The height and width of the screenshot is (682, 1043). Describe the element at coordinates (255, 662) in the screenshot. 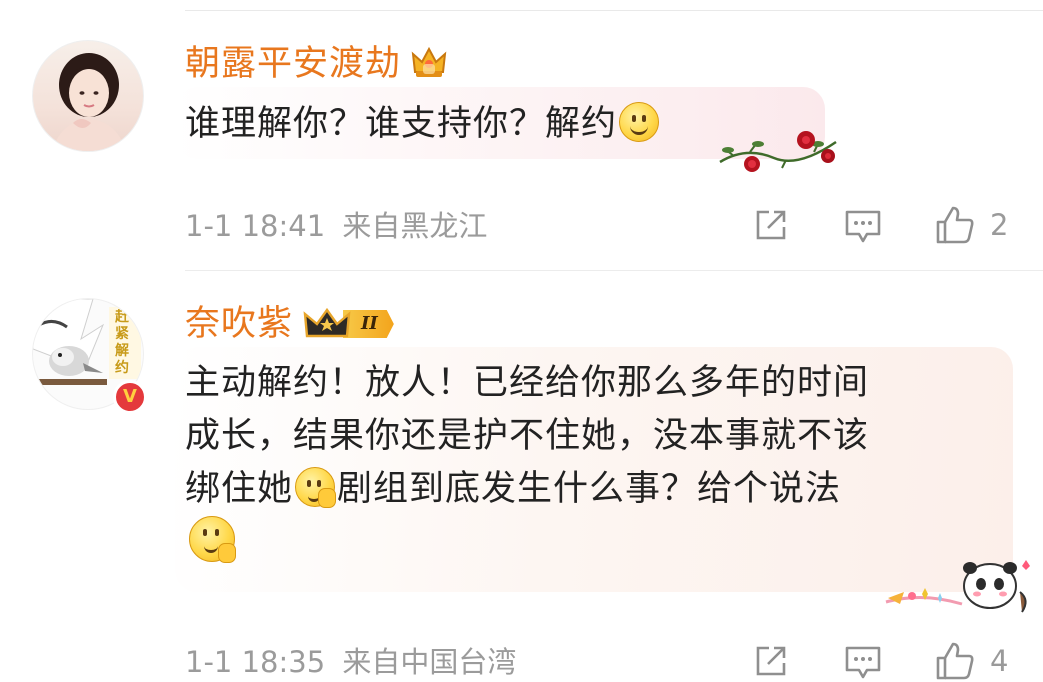

I see `comment-time: 1-1 18:35` at that location.